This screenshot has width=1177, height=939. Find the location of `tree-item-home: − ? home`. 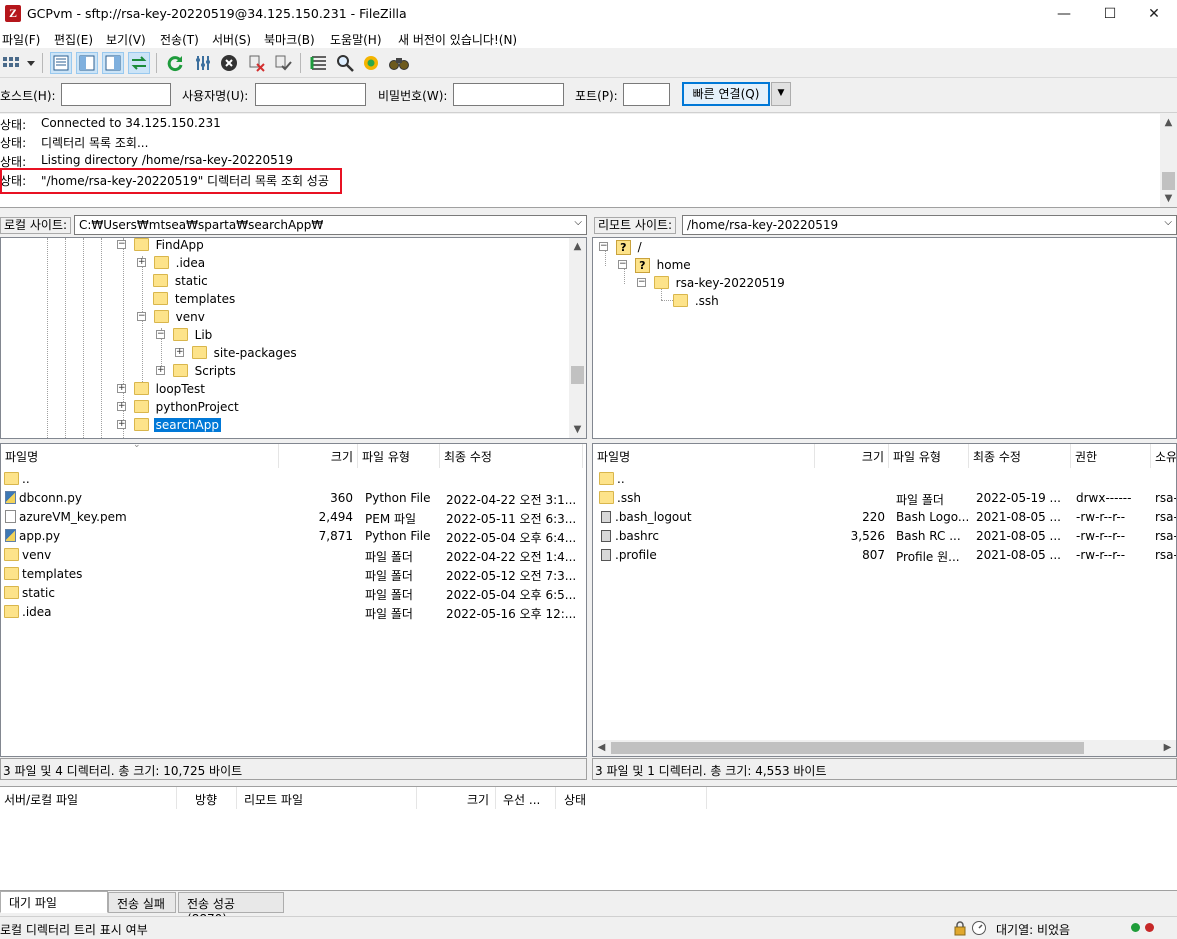

tree-item-home: − ? home is located at coordinates (654, 267).